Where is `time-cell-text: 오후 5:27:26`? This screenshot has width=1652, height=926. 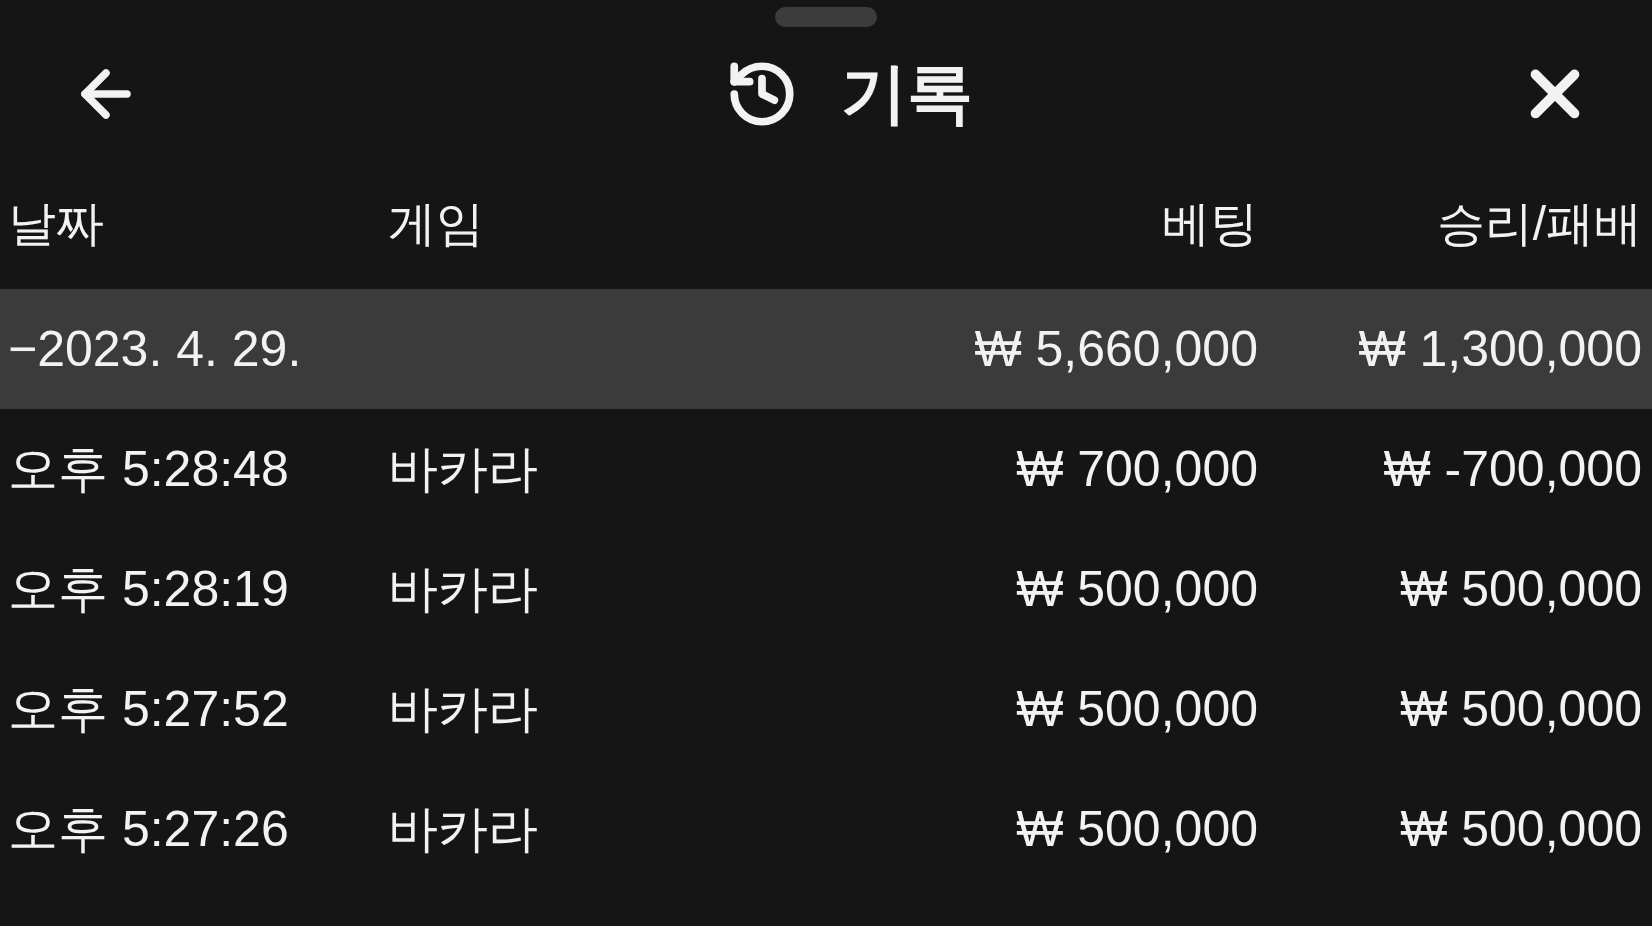
time-cell-text: 오후 5:27:26 is located at coordinates (149, 829).